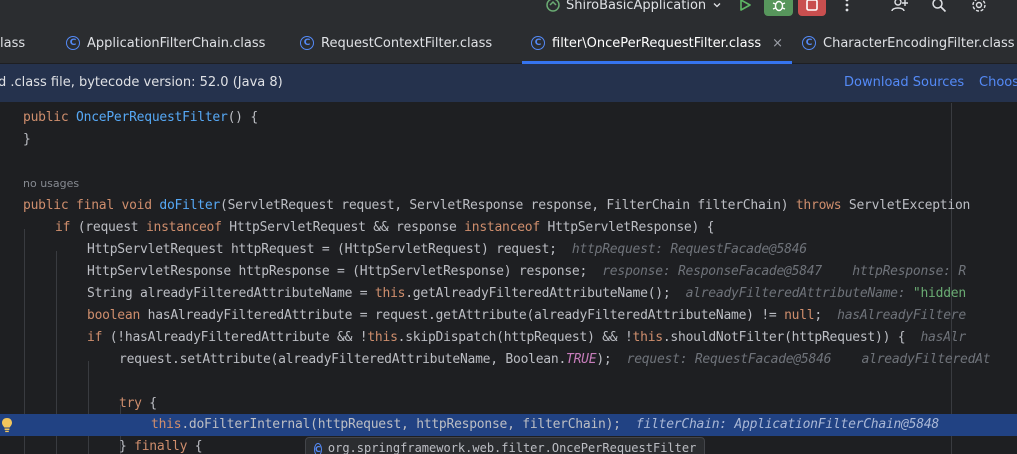  I want to click on choose-sources-link: Choos, so click(998, 82).